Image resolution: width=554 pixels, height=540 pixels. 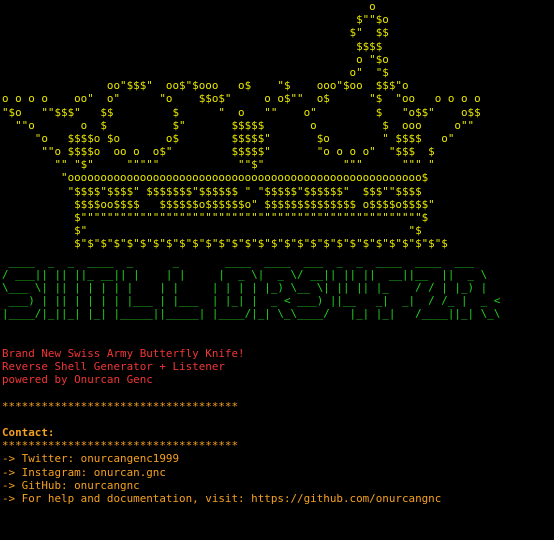 I want to click on contact-github: -> GitHub: onurcangnc, so click(x=71, y=485).